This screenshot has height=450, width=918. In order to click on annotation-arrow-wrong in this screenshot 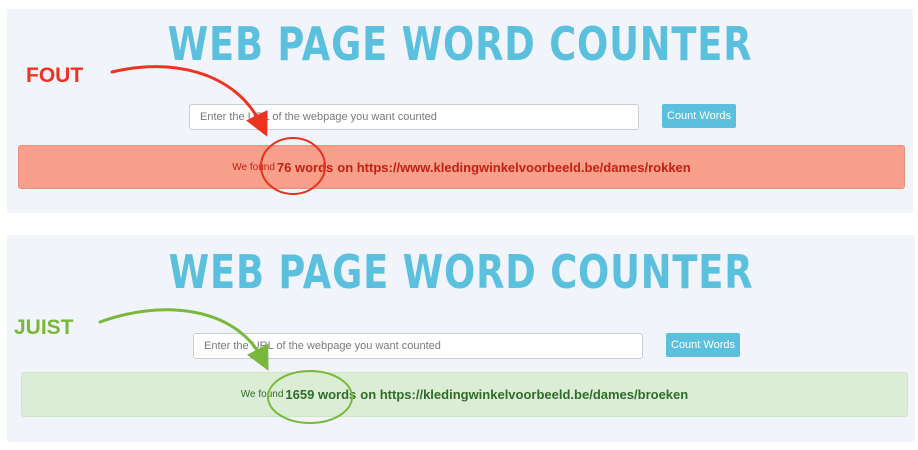, I will do `click(189, 101)`.